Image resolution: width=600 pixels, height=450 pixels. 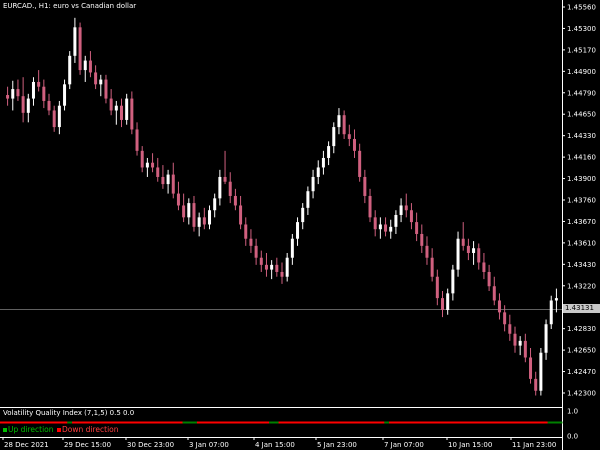 I want to click on time-tick-label: 4 Jan 15:00, so click(x=275, y=445).